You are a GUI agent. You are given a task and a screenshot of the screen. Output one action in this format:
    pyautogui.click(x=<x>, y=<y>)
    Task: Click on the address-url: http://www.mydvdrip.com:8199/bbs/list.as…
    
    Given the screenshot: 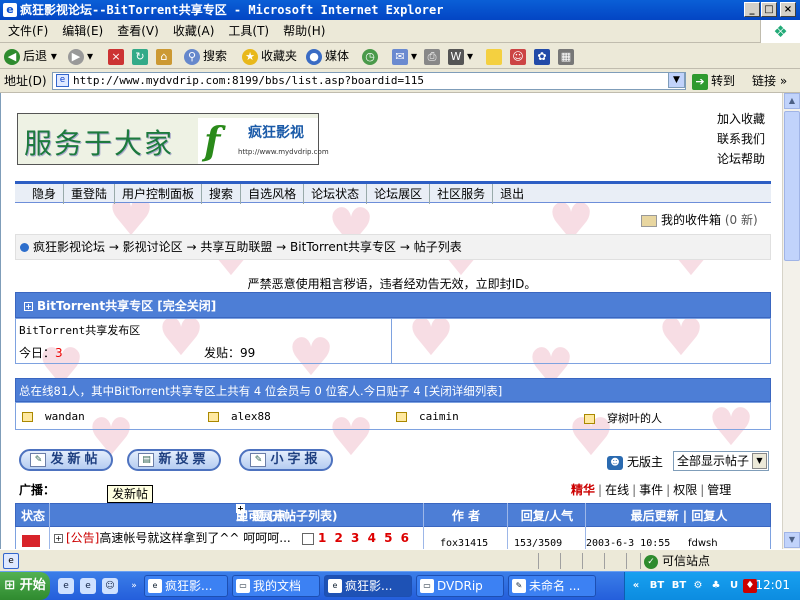 What is the action you would take?
    pyautogui.click(x=248, y=80)
    